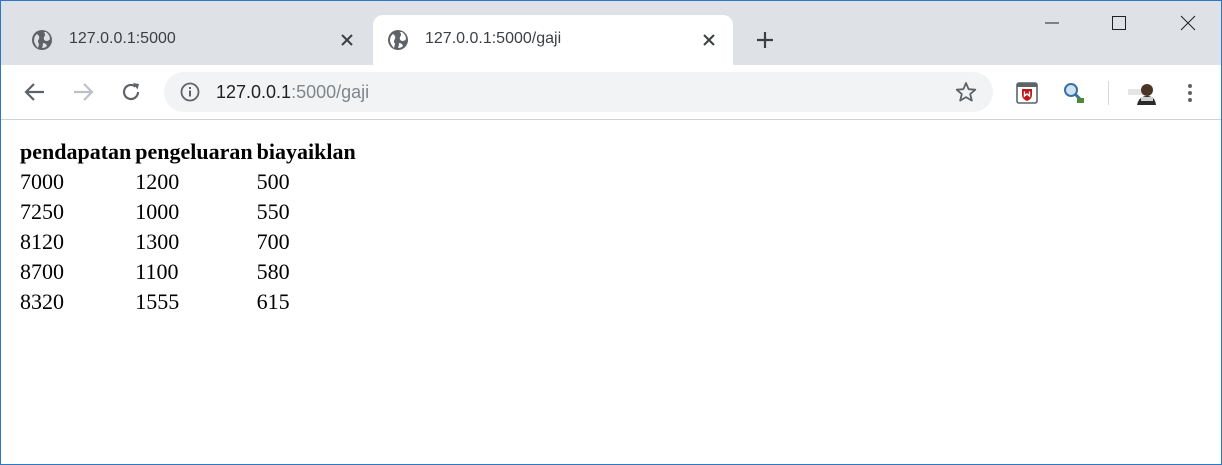 The width and height of the screenshot is (1222, 465). I want to click on table-cell: 700, so click(273, 241).